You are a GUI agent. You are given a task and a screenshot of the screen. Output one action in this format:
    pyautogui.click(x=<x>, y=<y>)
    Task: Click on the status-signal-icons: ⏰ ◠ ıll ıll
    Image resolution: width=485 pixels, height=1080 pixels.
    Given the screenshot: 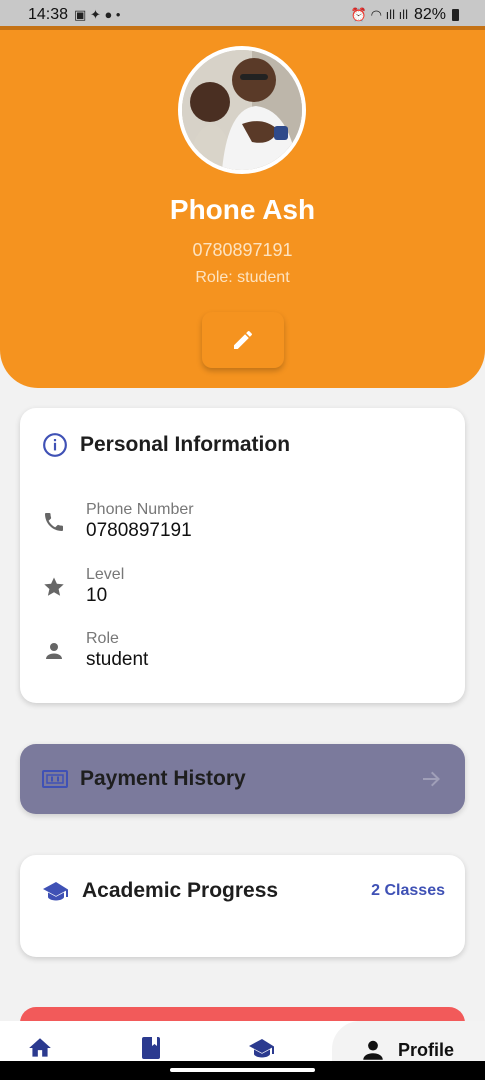 What is the action you would take?
    pyautogui.click(x=379, y=14)
    